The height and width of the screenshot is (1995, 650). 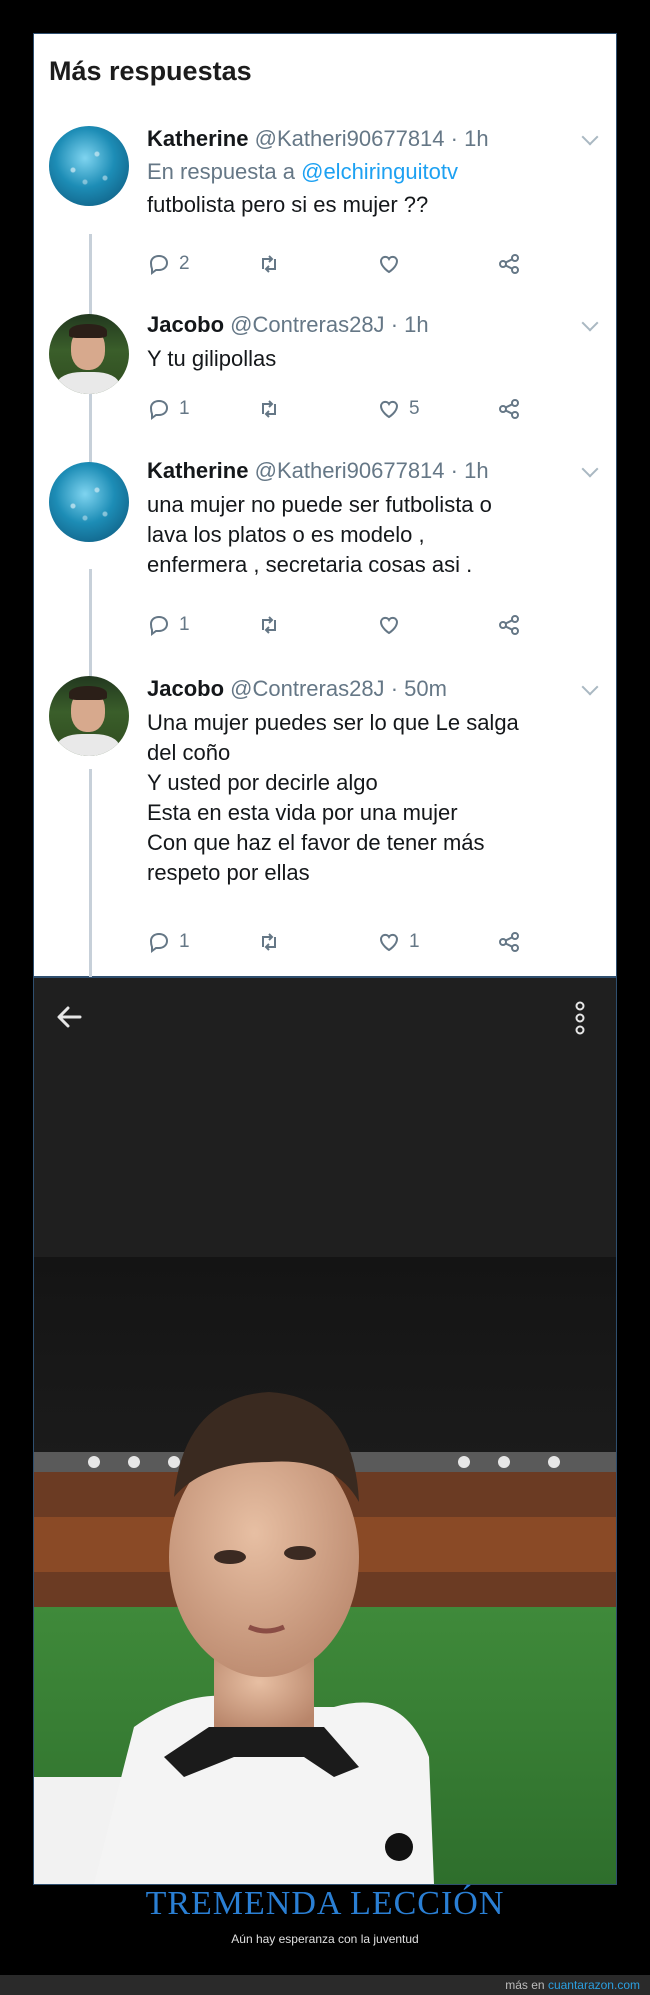 What do you see at coordinates (414, 408) in the screenshot?
I see `like-count: 5` at bounding box center [414, 408].